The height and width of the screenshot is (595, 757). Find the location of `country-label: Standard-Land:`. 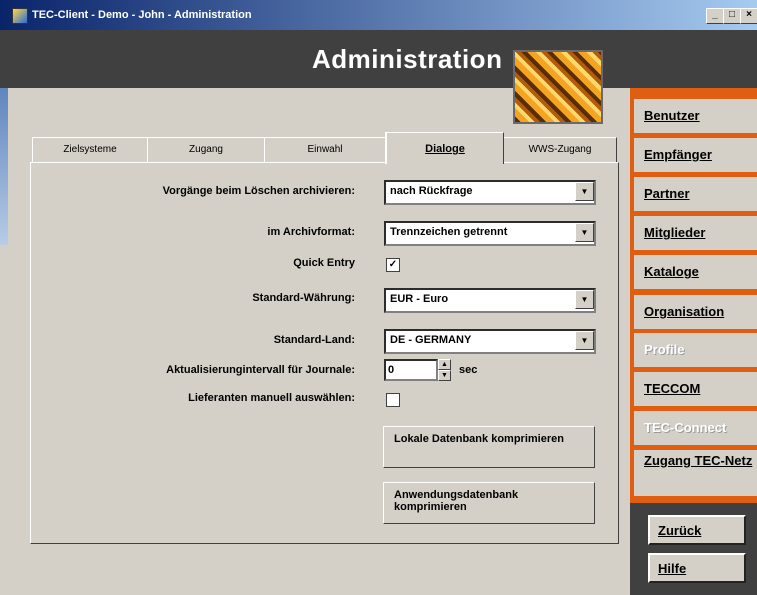

country-label: Standard-Land: is located at coordinates (314, 340).